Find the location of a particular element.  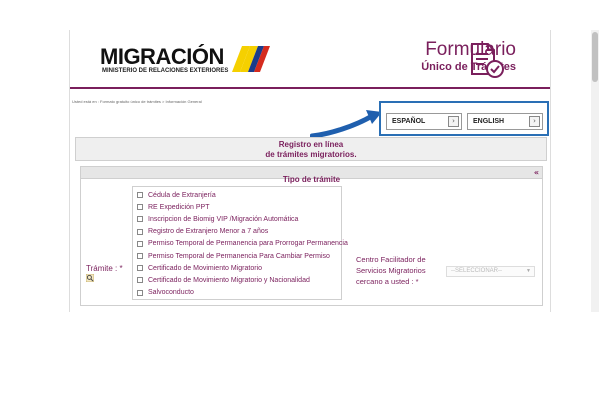

magnifier-icon is located at coordinates (90, 278).